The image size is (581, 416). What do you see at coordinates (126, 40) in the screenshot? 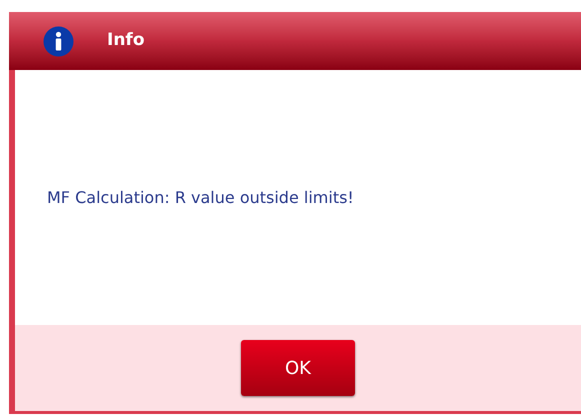
I see `window-title: Info` at bounding box center [126, 40].